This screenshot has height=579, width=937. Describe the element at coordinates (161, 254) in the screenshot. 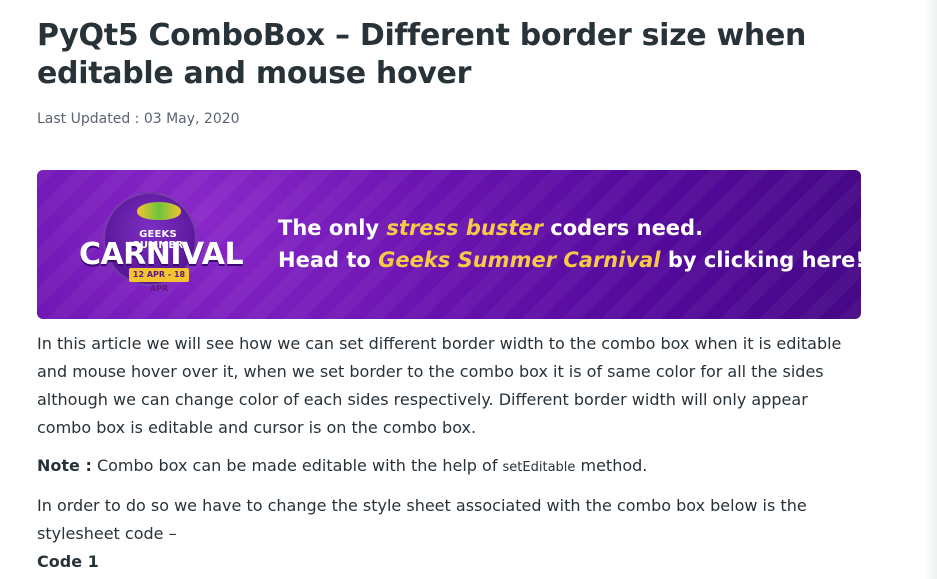

I see `badge-main-text: CARNIVAL` at that location.